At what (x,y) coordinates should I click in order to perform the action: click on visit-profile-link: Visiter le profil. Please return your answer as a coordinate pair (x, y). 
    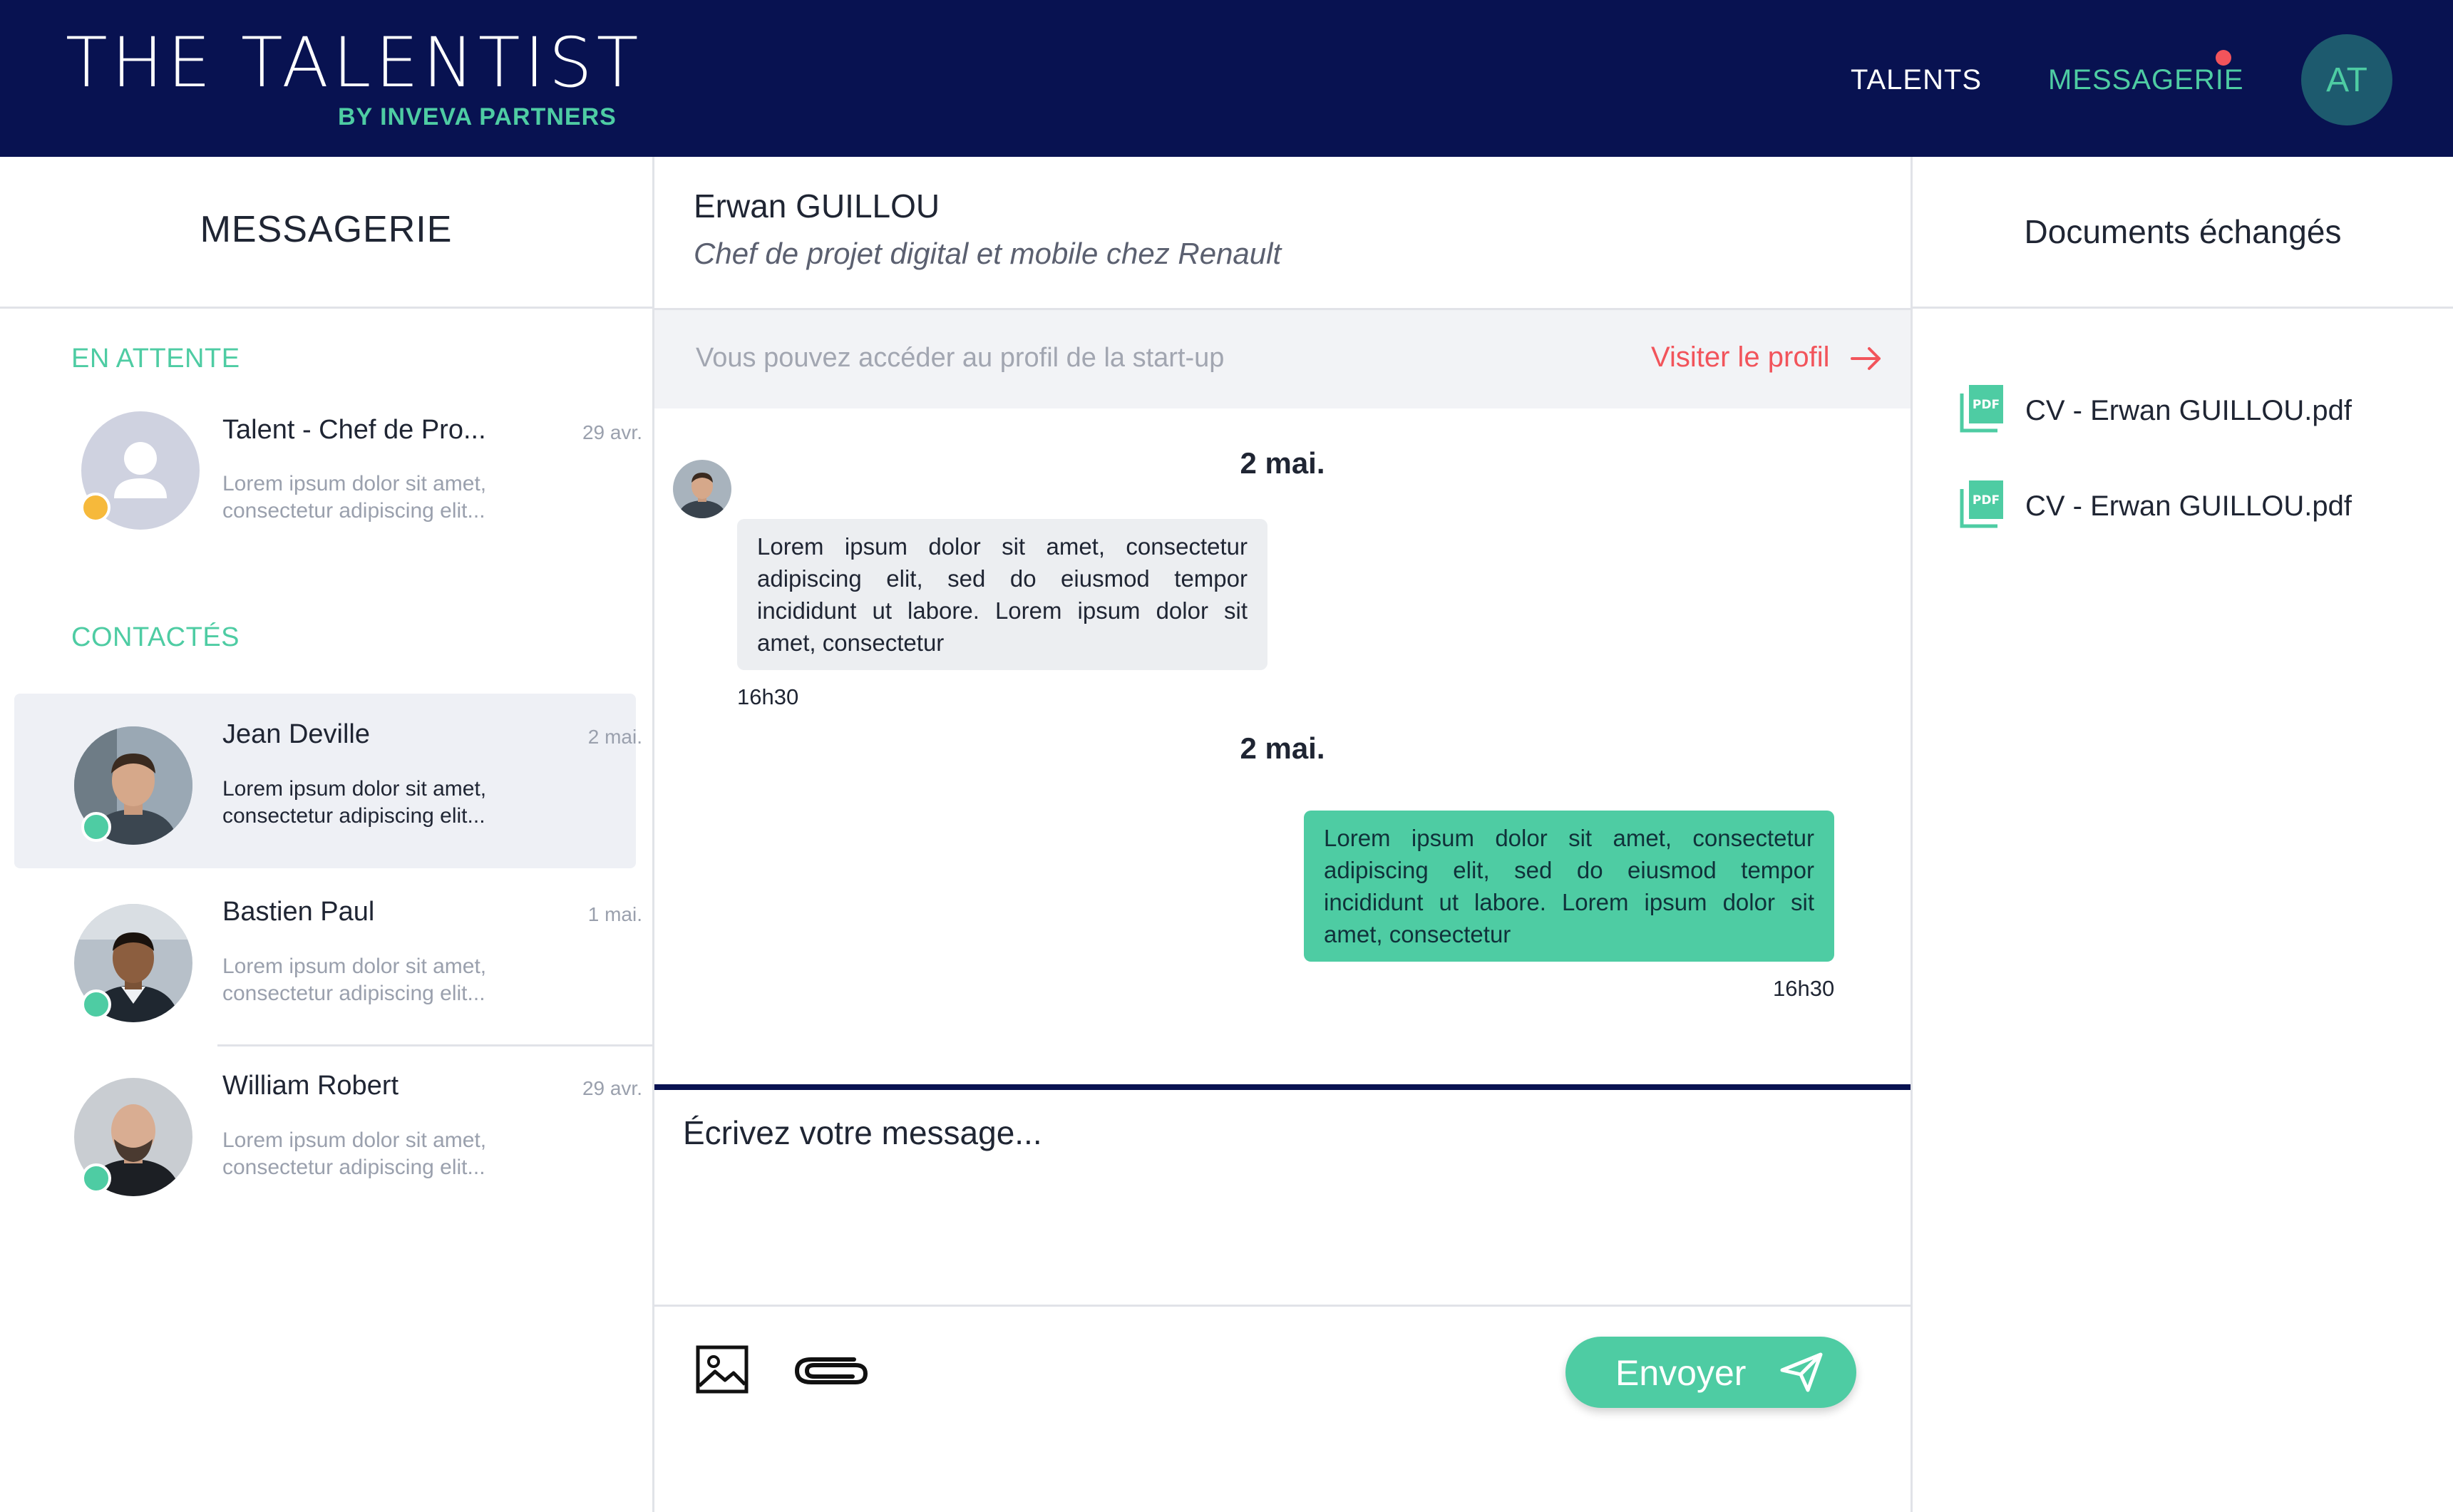
    Looking at the image, I should click on (1766, 357).